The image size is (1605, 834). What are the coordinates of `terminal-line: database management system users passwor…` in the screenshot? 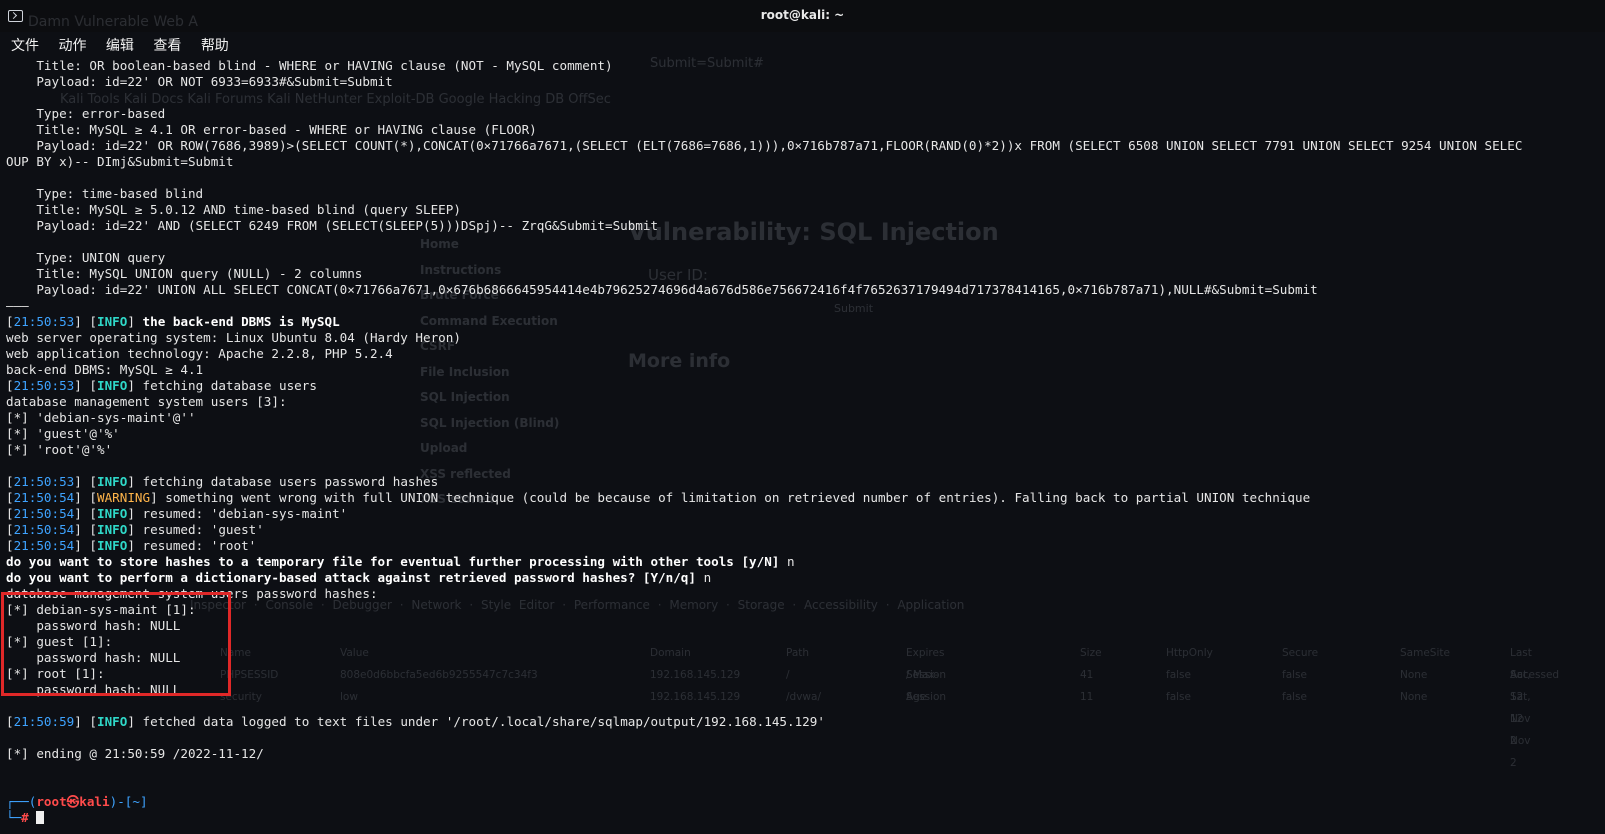 It's located at (805, 594).